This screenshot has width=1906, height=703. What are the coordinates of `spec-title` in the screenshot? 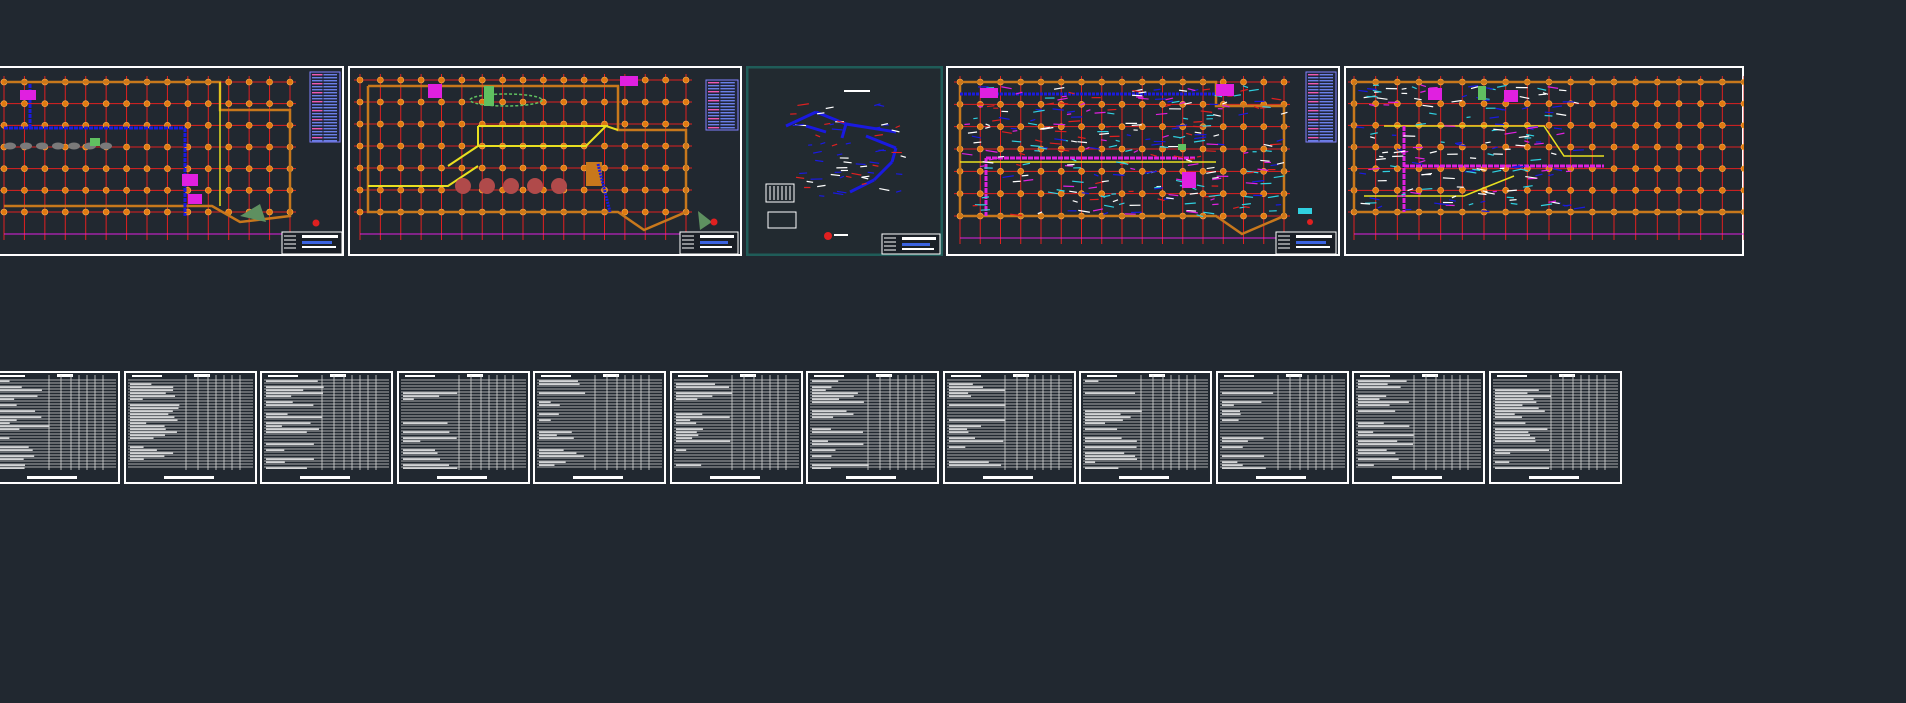 It's located at (965, 376).